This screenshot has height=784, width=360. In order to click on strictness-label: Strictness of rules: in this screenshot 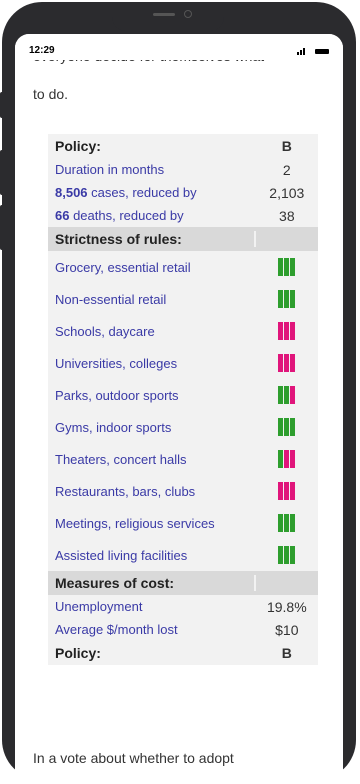, I will do `click(152, 239)`.